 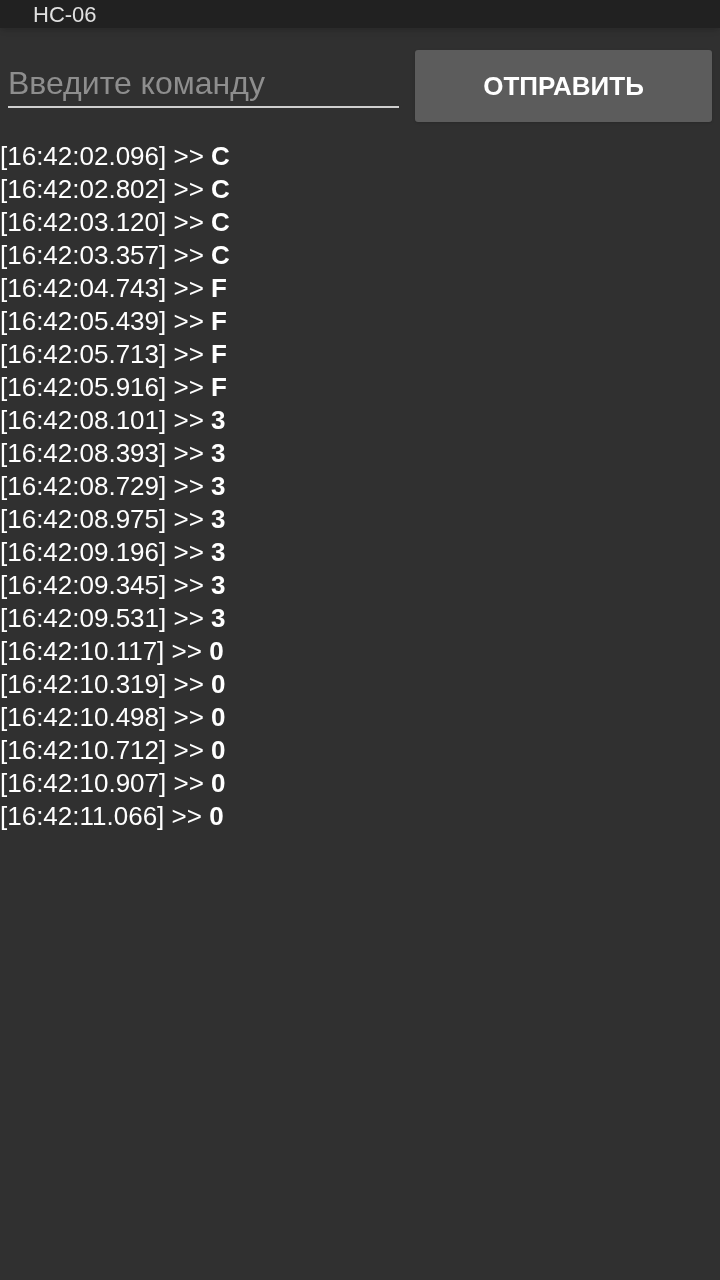 What do you see at coordinates (113, 387) in the screenshot?
I see `log-line: [16:42:05.916] >> F` at bounding box center [113, 387].